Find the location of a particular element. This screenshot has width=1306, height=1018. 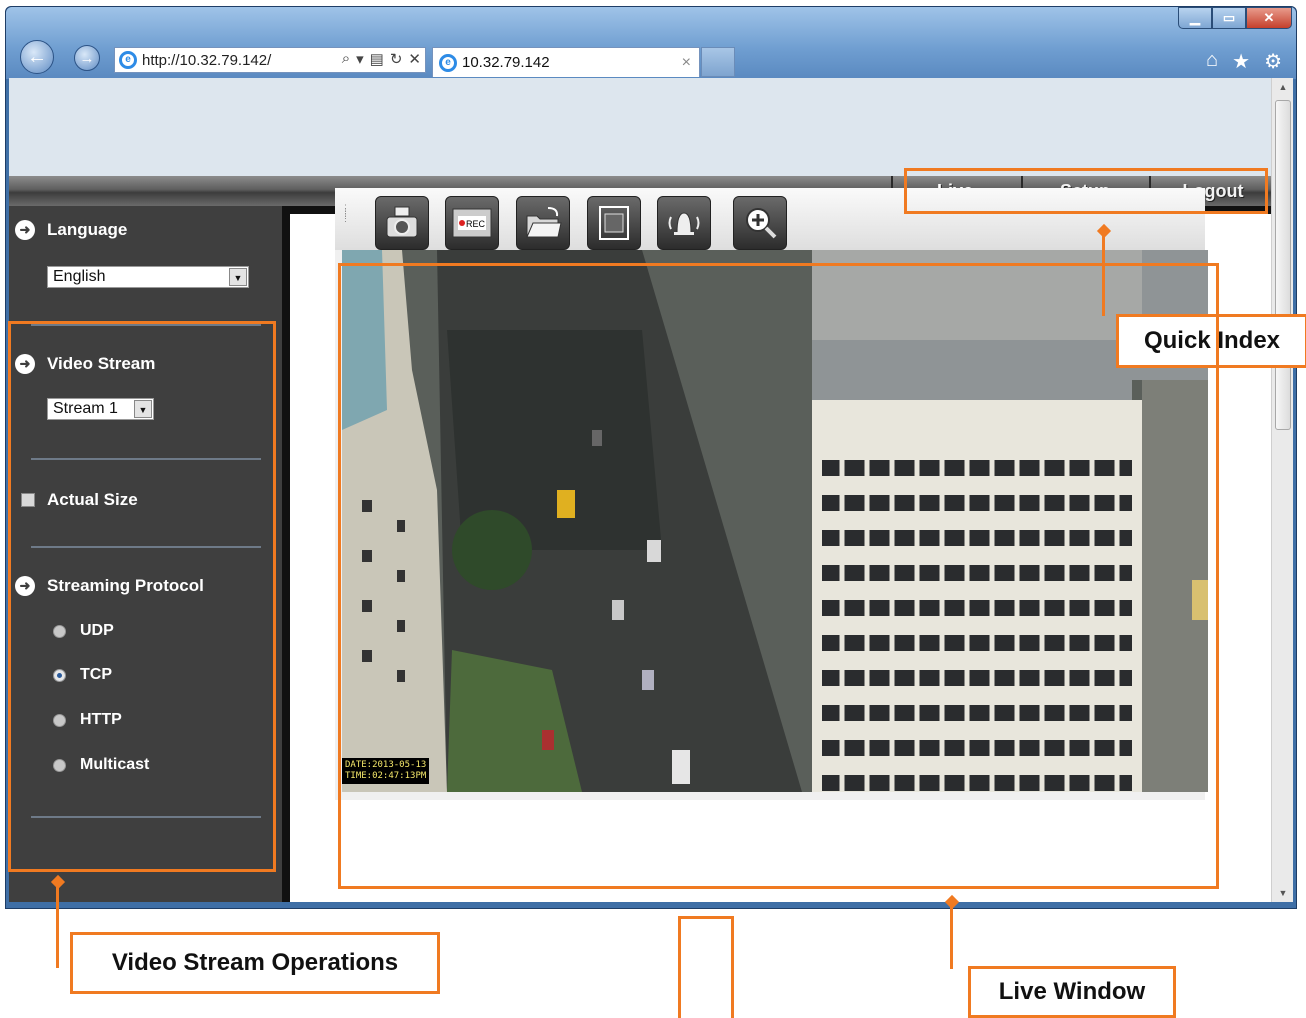

zoom-glyph is located at coordinates (761, 223).